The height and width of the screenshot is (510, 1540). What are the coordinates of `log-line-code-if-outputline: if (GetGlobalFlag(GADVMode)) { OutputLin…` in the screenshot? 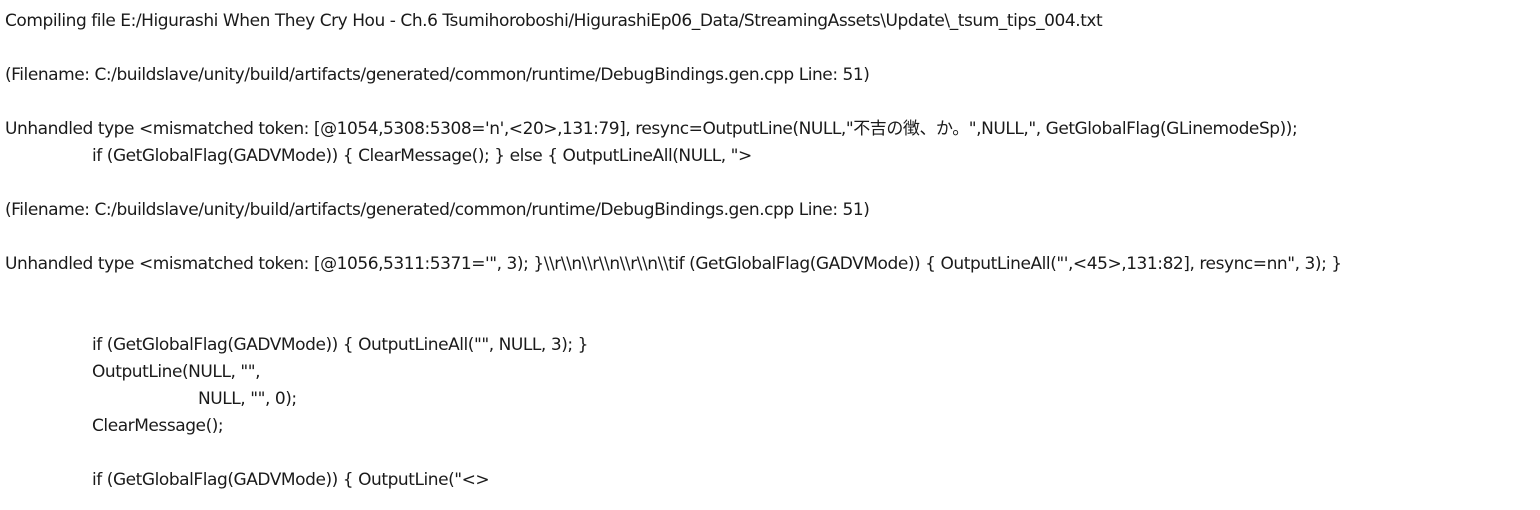 It's located at (291, 480).